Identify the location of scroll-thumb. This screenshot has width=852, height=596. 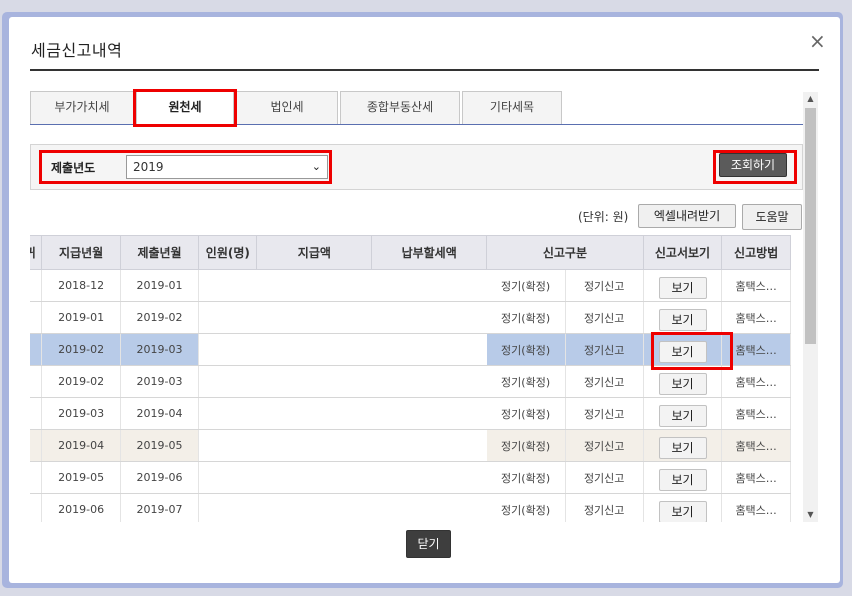
(810, 226).